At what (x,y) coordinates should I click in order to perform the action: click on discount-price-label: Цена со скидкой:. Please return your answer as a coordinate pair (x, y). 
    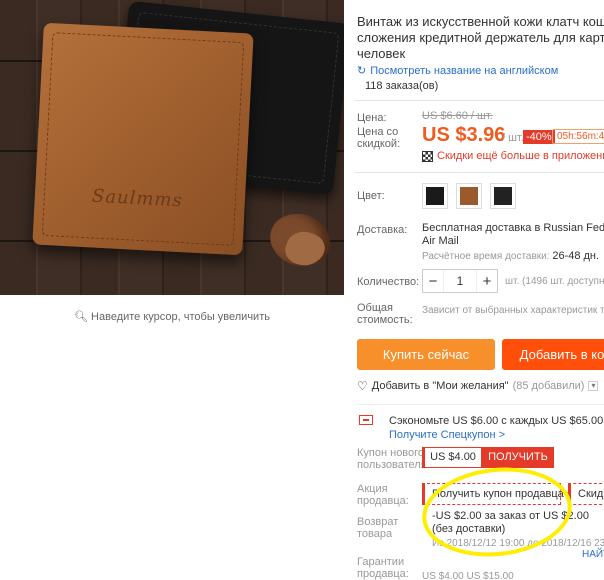
    Looking at the image, I should click on (379, 138).